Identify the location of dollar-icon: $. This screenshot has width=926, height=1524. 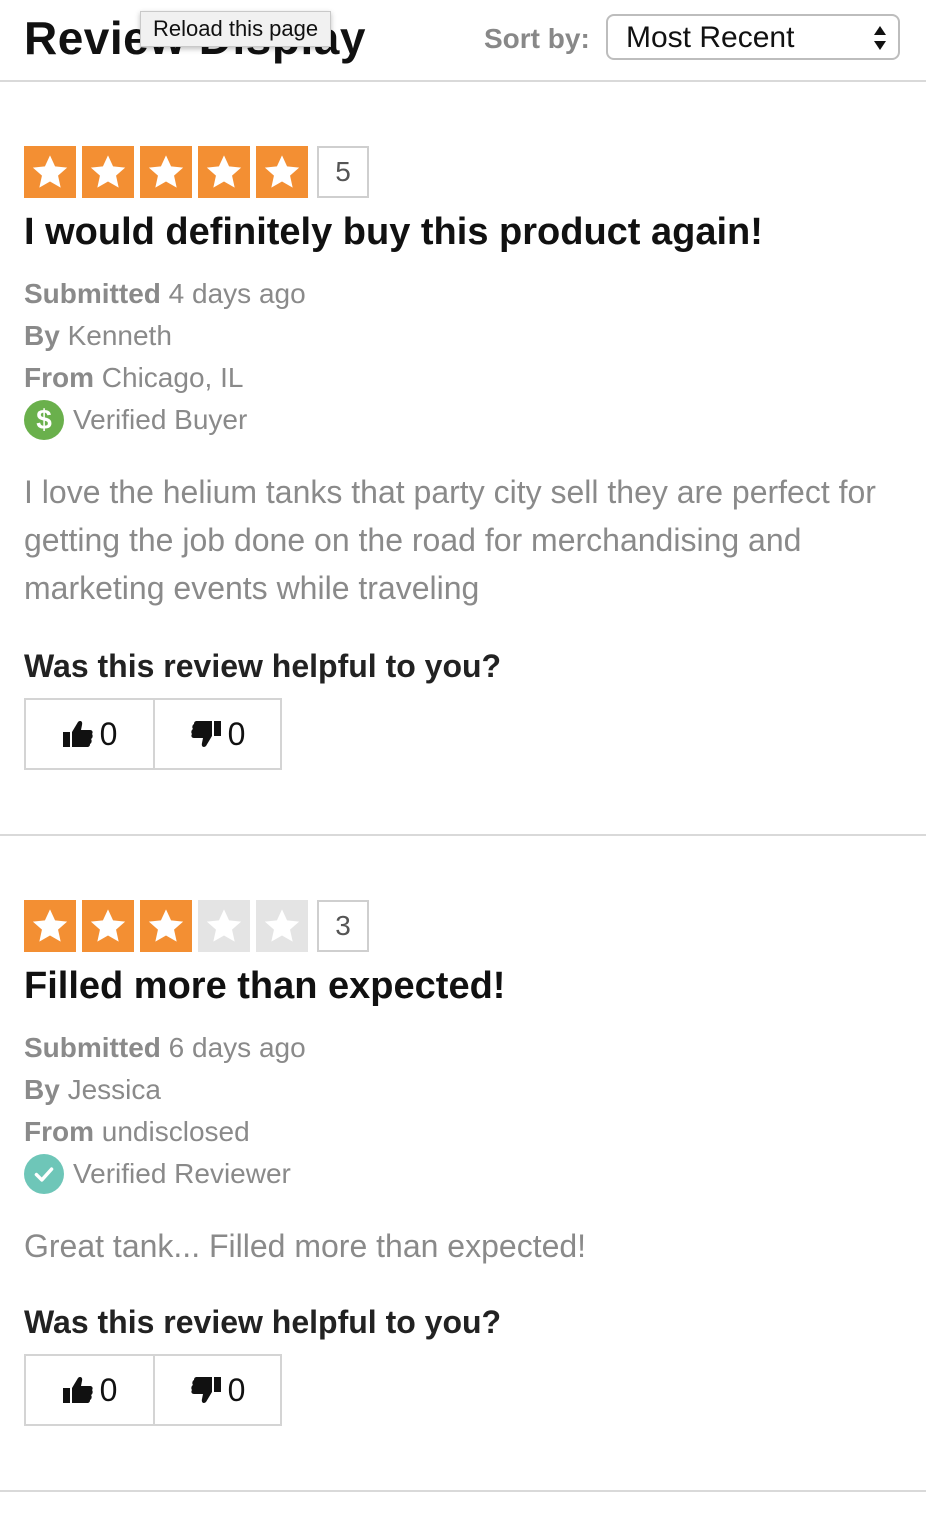
(44, 420).